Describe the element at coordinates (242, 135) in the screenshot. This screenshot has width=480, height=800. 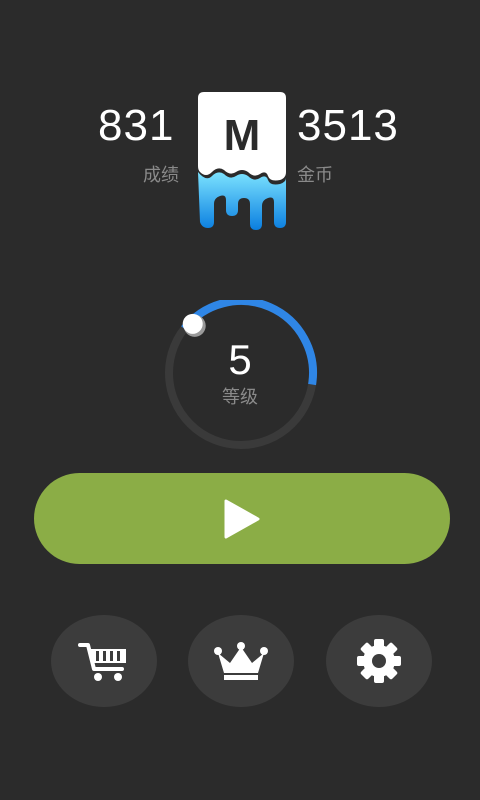
I see `logo-letter: M` at that location.